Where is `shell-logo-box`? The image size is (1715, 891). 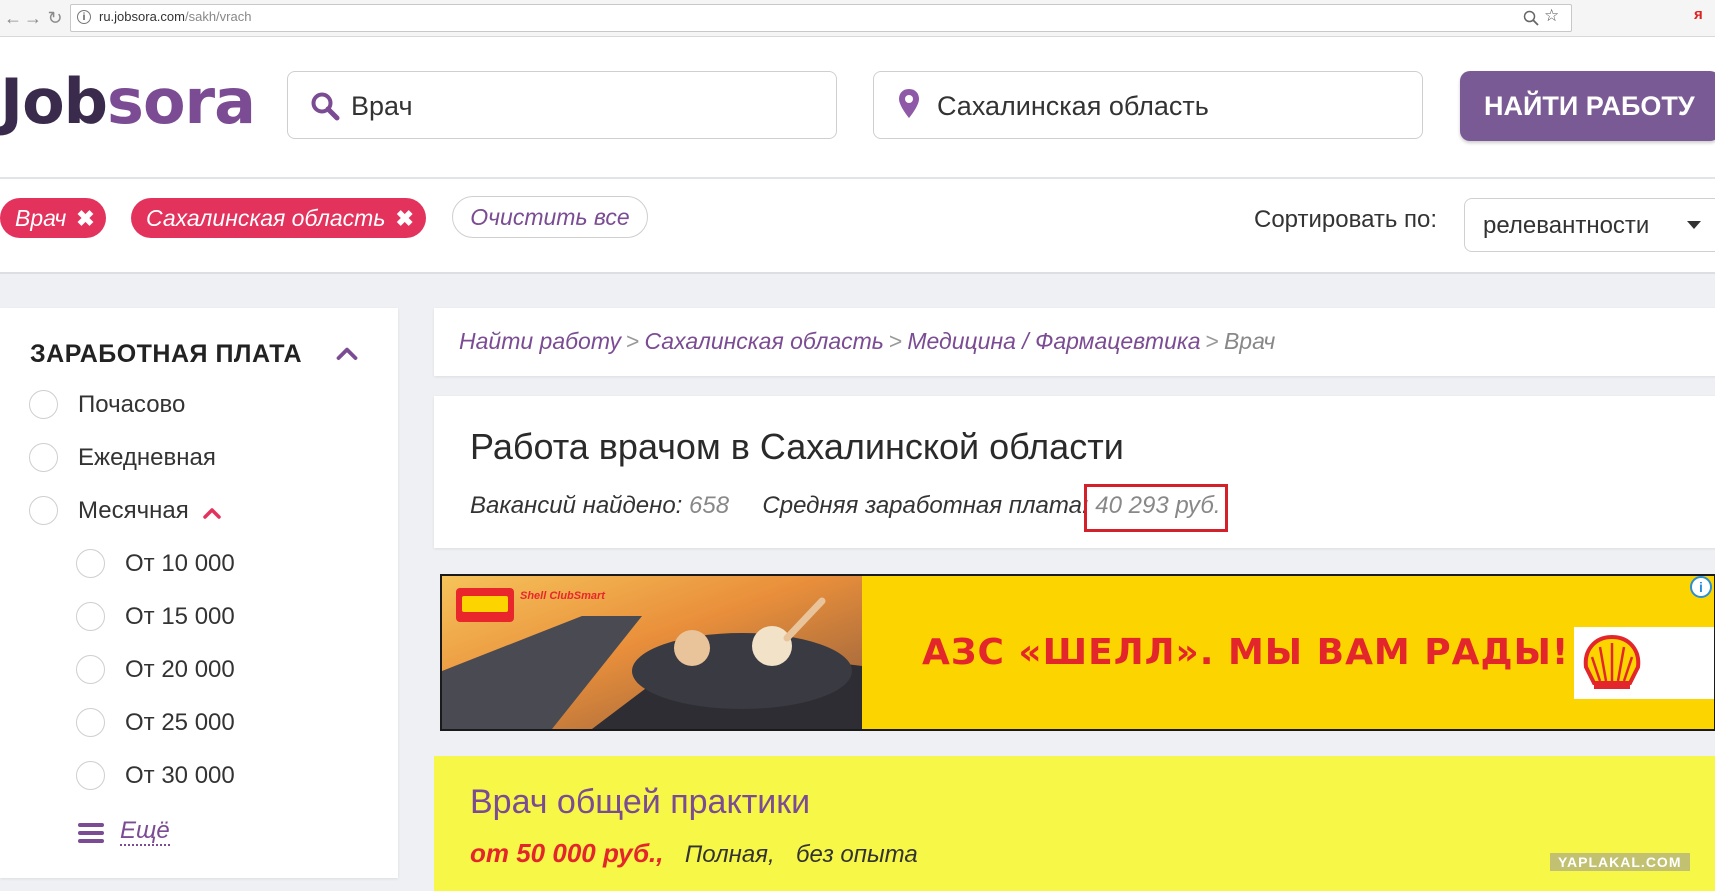
shell-logo-box is located at coordinates (1644, 663).